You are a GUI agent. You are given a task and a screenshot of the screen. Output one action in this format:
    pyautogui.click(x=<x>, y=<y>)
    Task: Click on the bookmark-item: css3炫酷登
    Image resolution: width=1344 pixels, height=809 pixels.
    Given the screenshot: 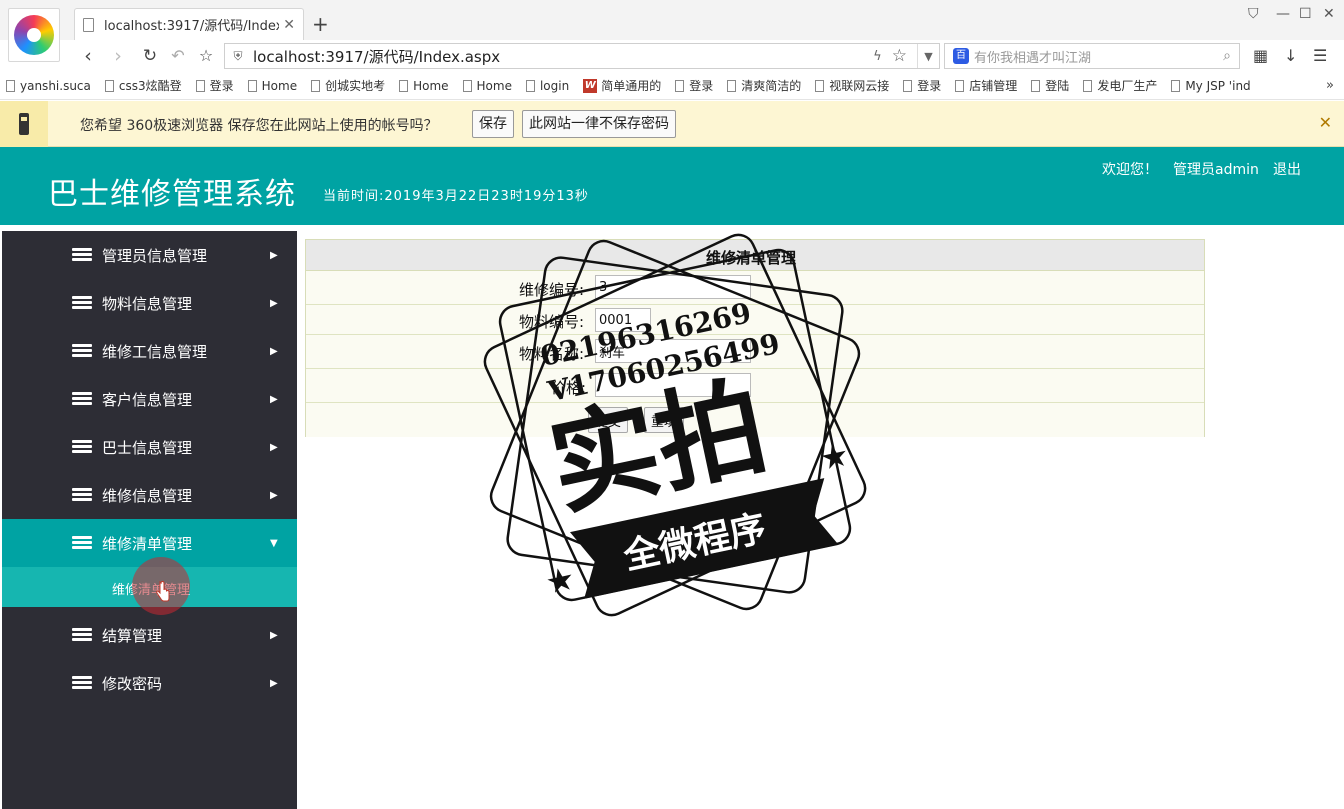 What is the action you would take?
    pyautogui.click(x=143, y=85)
    